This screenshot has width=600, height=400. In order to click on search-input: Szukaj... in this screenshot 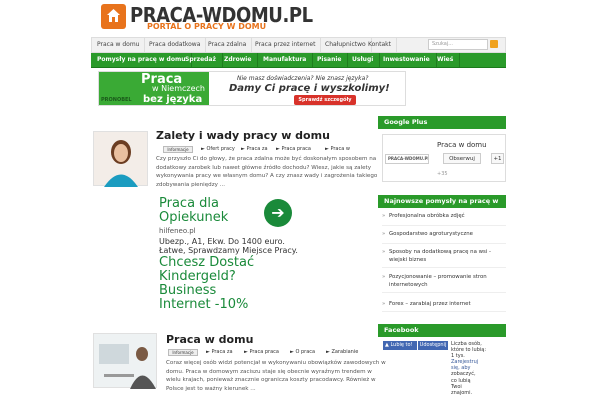, I will do `click(458, 44)`.